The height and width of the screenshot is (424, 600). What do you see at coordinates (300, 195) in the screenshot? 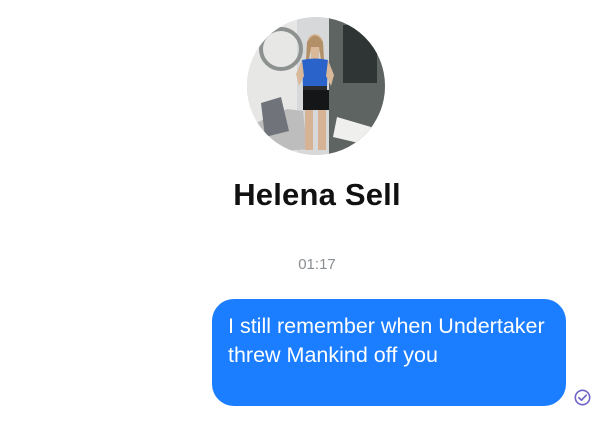
I see `contact-name: Helena Sell` at bounding box center [300, 195].